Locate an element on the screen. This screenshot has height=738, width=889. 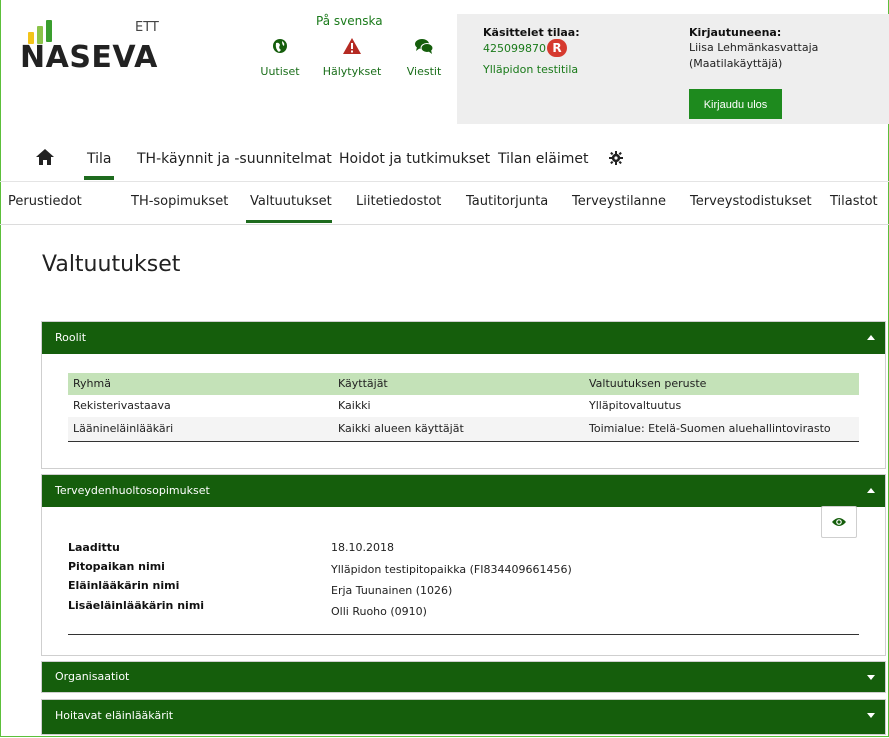
logout-button: Kirjaudu ulos is located at coordinates (735, 104).